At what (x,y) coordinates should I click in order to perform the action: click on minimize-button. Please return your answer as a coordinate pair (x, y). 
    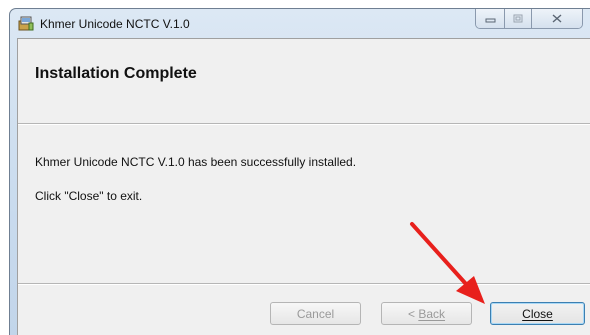
    Looking at the image, I should click on (490, 18).